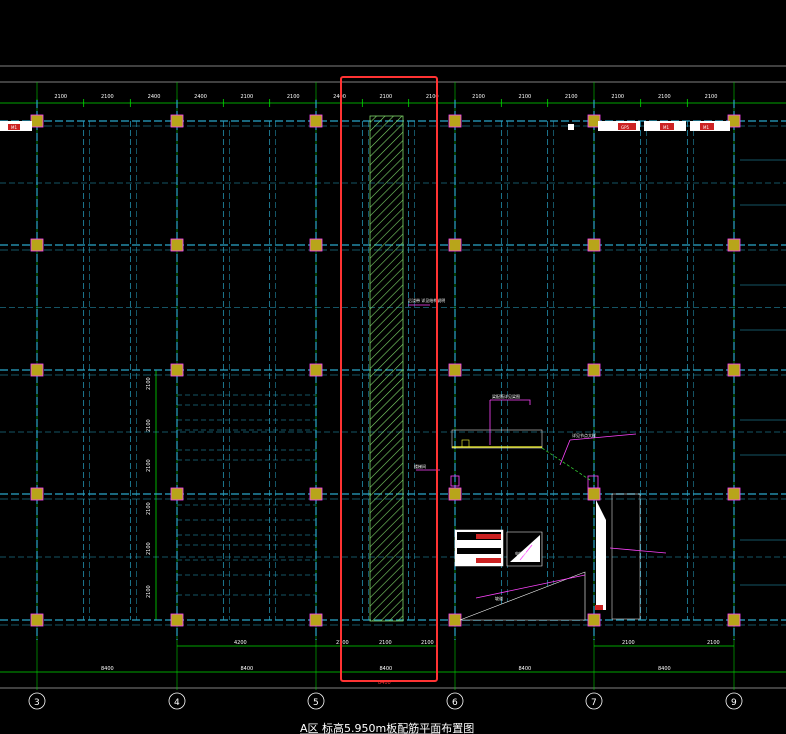 The height and width of the screenshot is (734, 786). I want to click on tag-m1-right-2: M1, so click(666, 127).